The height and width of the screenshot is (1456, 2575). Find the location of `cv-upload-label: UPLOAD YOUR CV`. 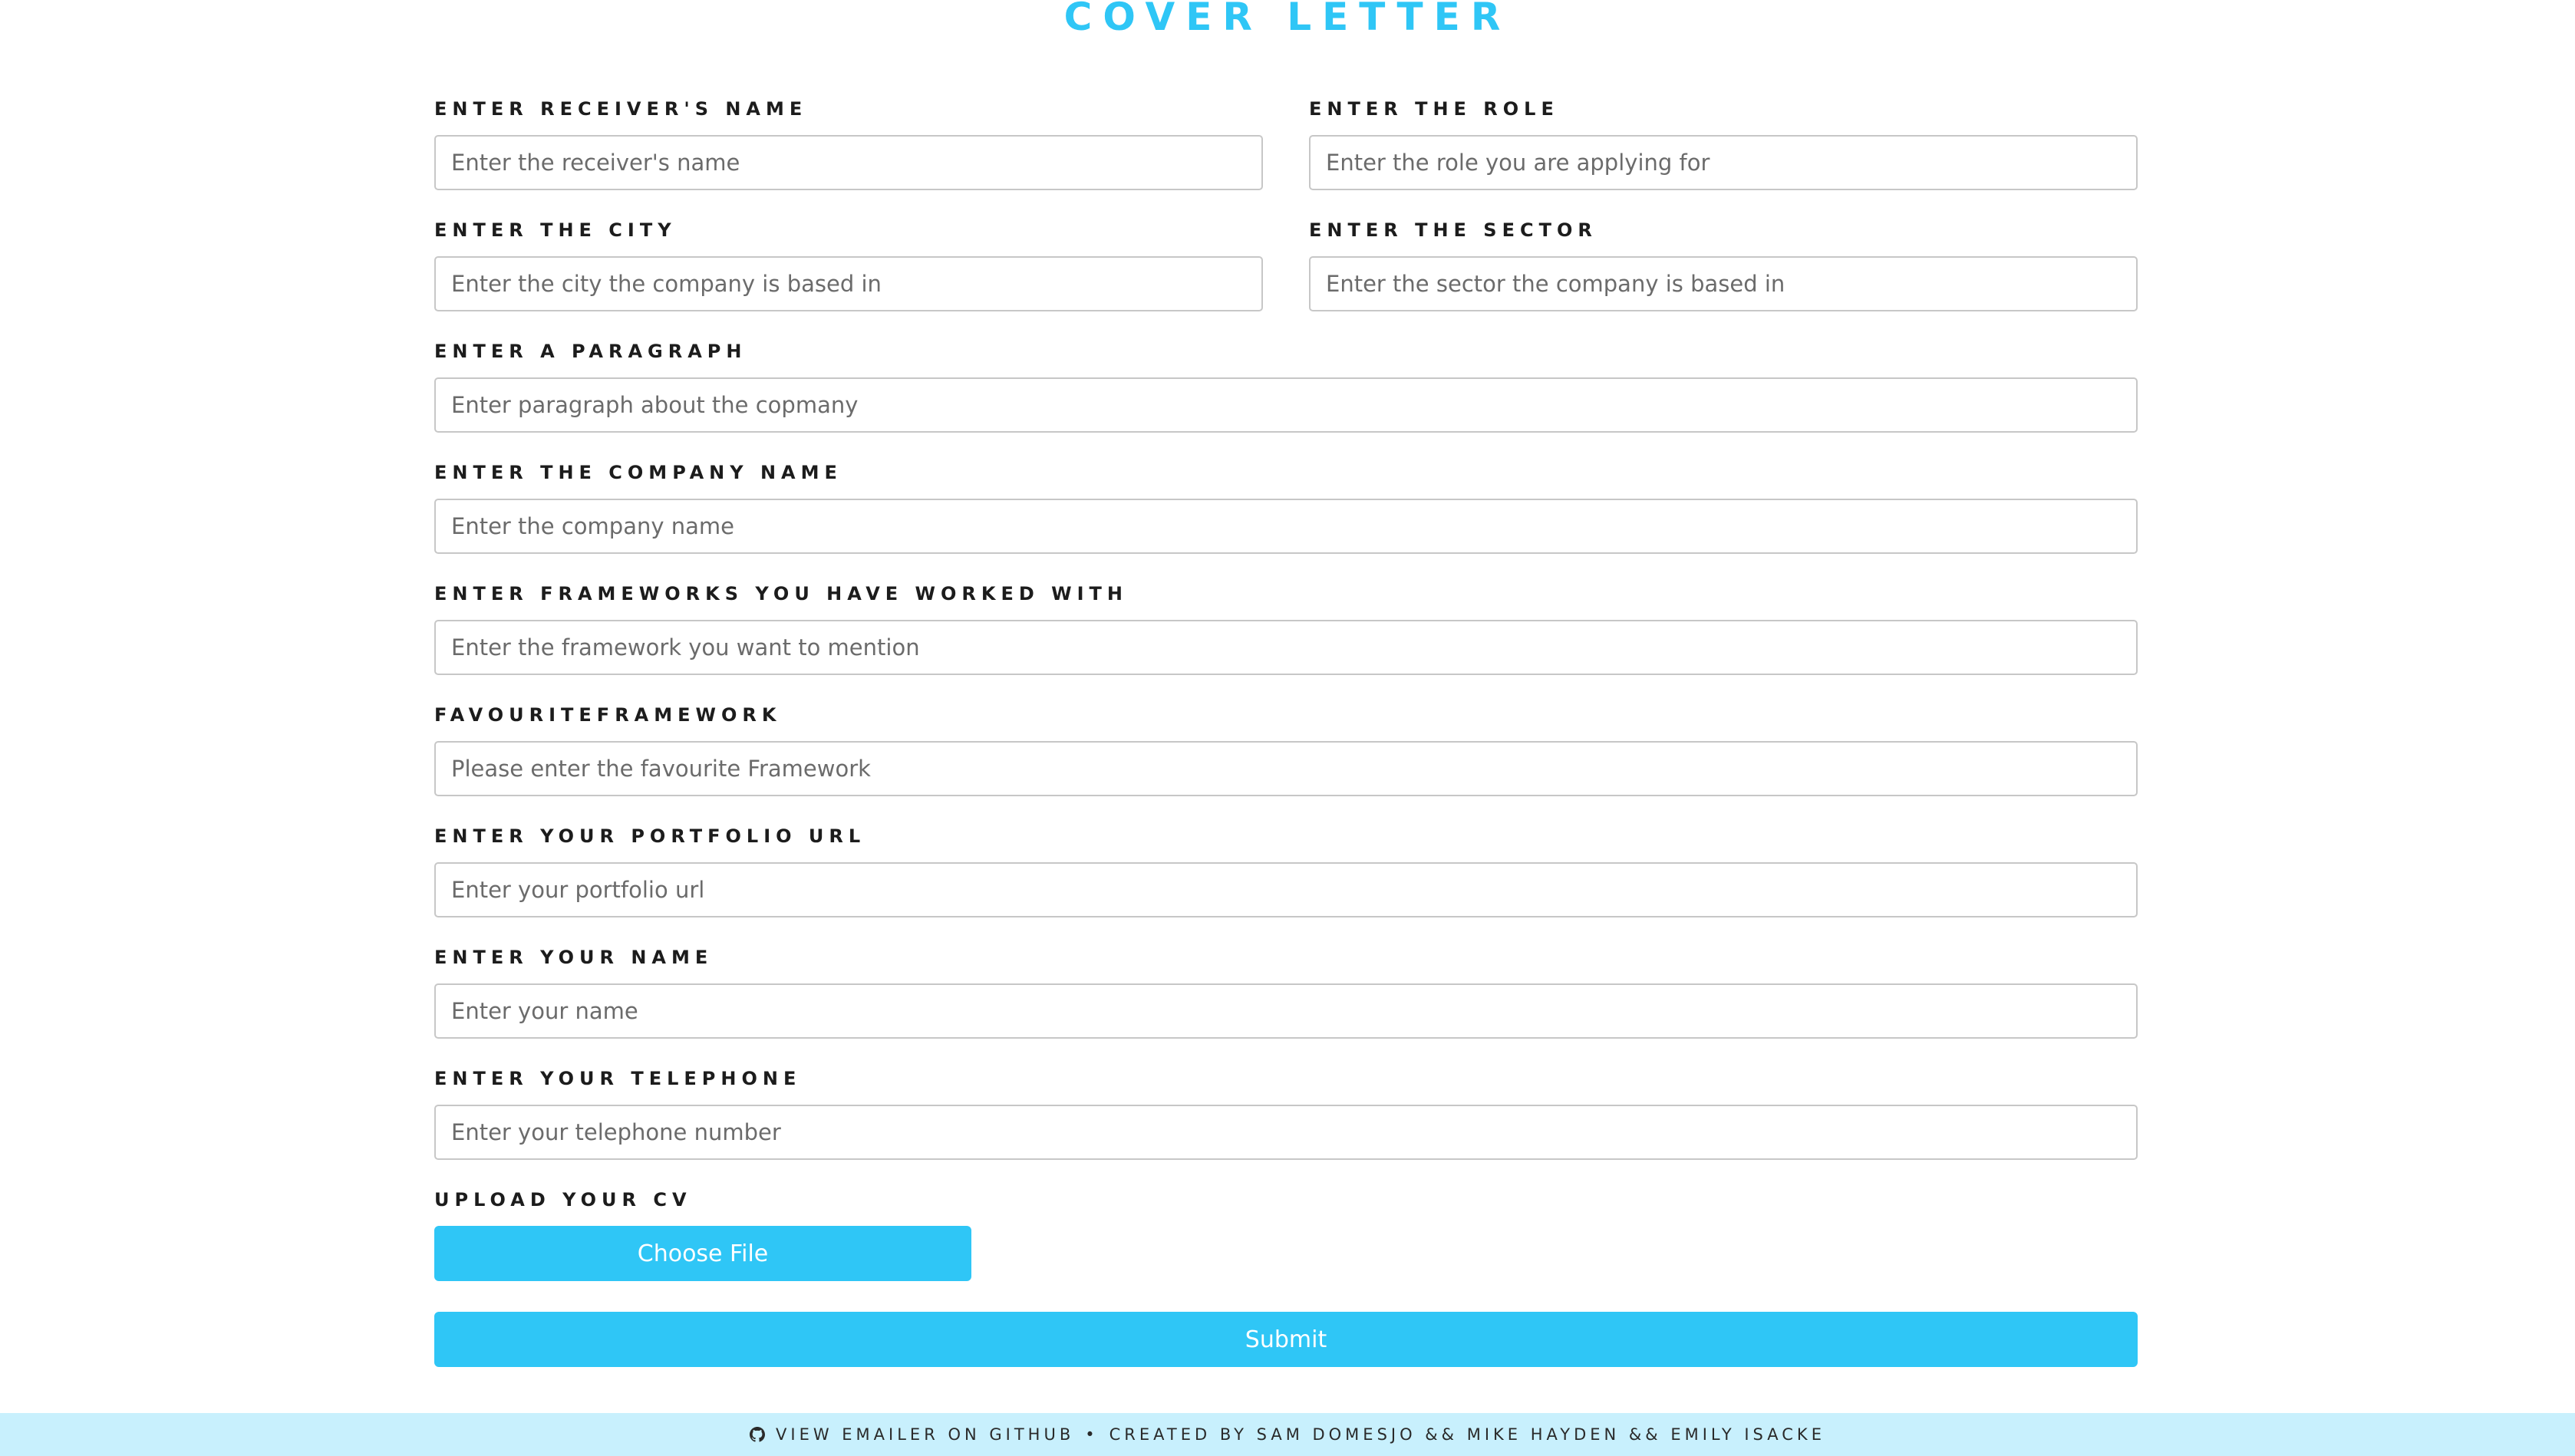

cv-upload-label: UPLOAD YOUR CV is located at coordinates (563, 1200).